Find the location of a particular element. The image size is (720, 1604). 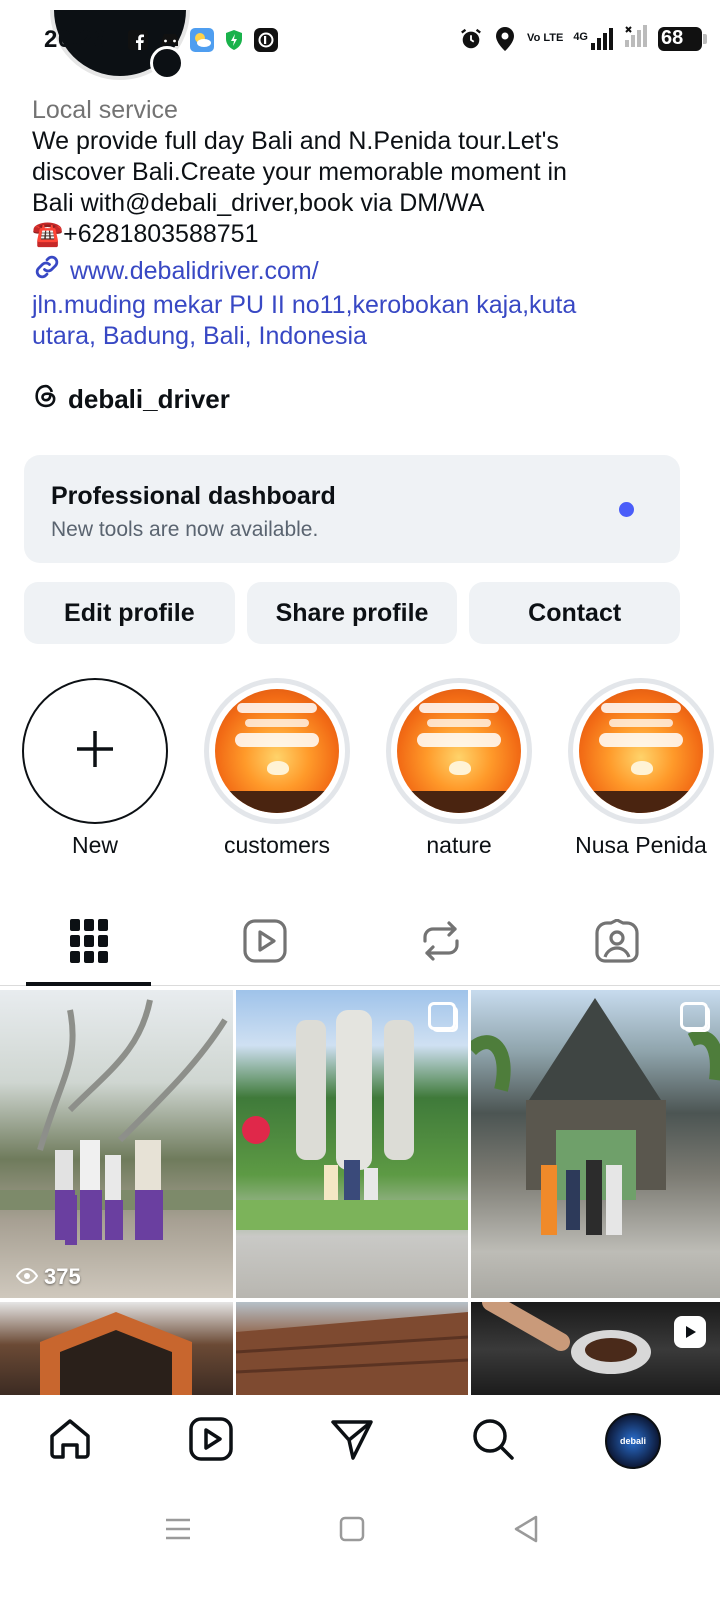

threads-badge: debali_driver is located at coordinates (131, 399).